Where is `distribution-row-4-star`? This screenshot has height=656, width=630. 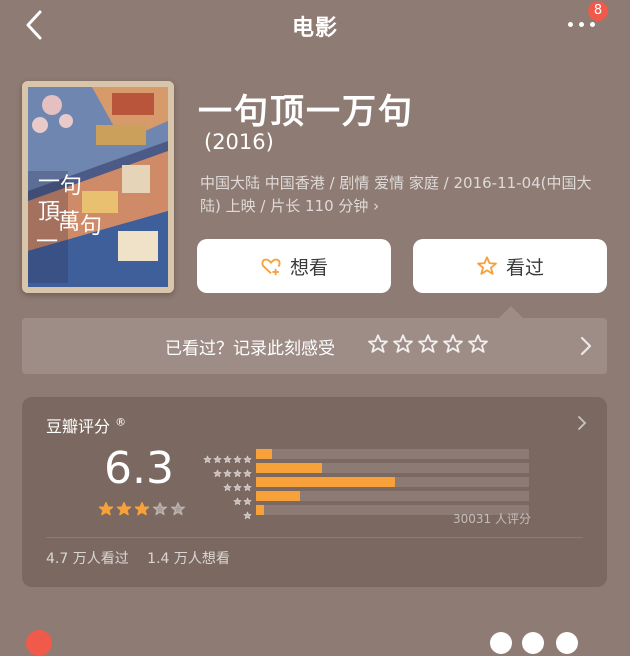
distribution-row-4-star is located at coordinates (364, 469).